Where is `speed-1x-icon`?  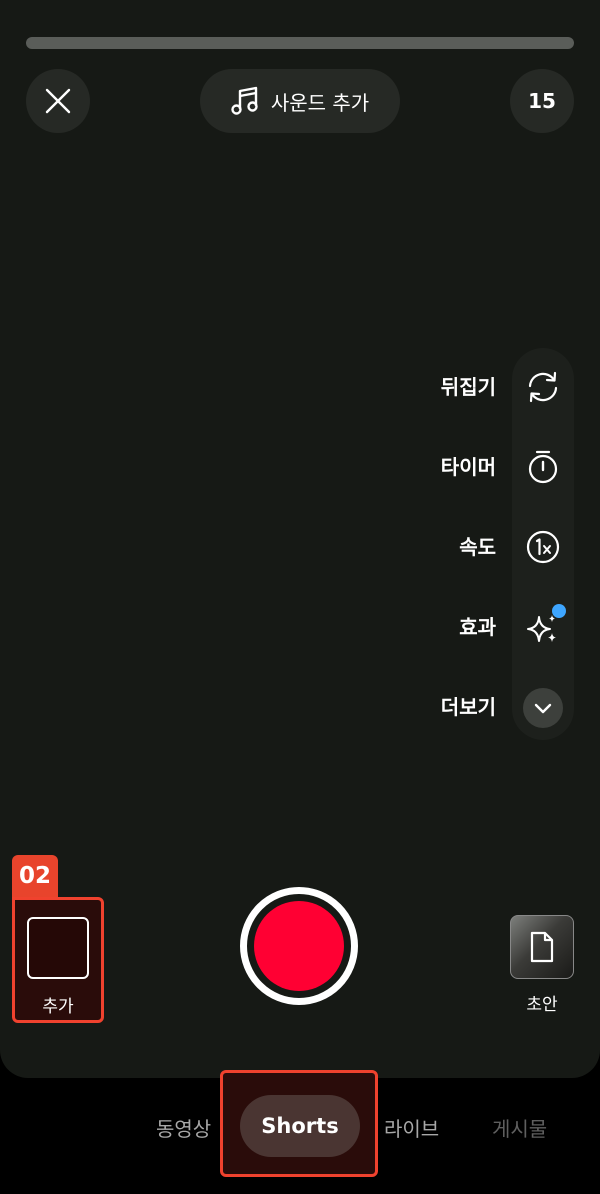 speed-1x-icon is located at coordinates (543, 547).